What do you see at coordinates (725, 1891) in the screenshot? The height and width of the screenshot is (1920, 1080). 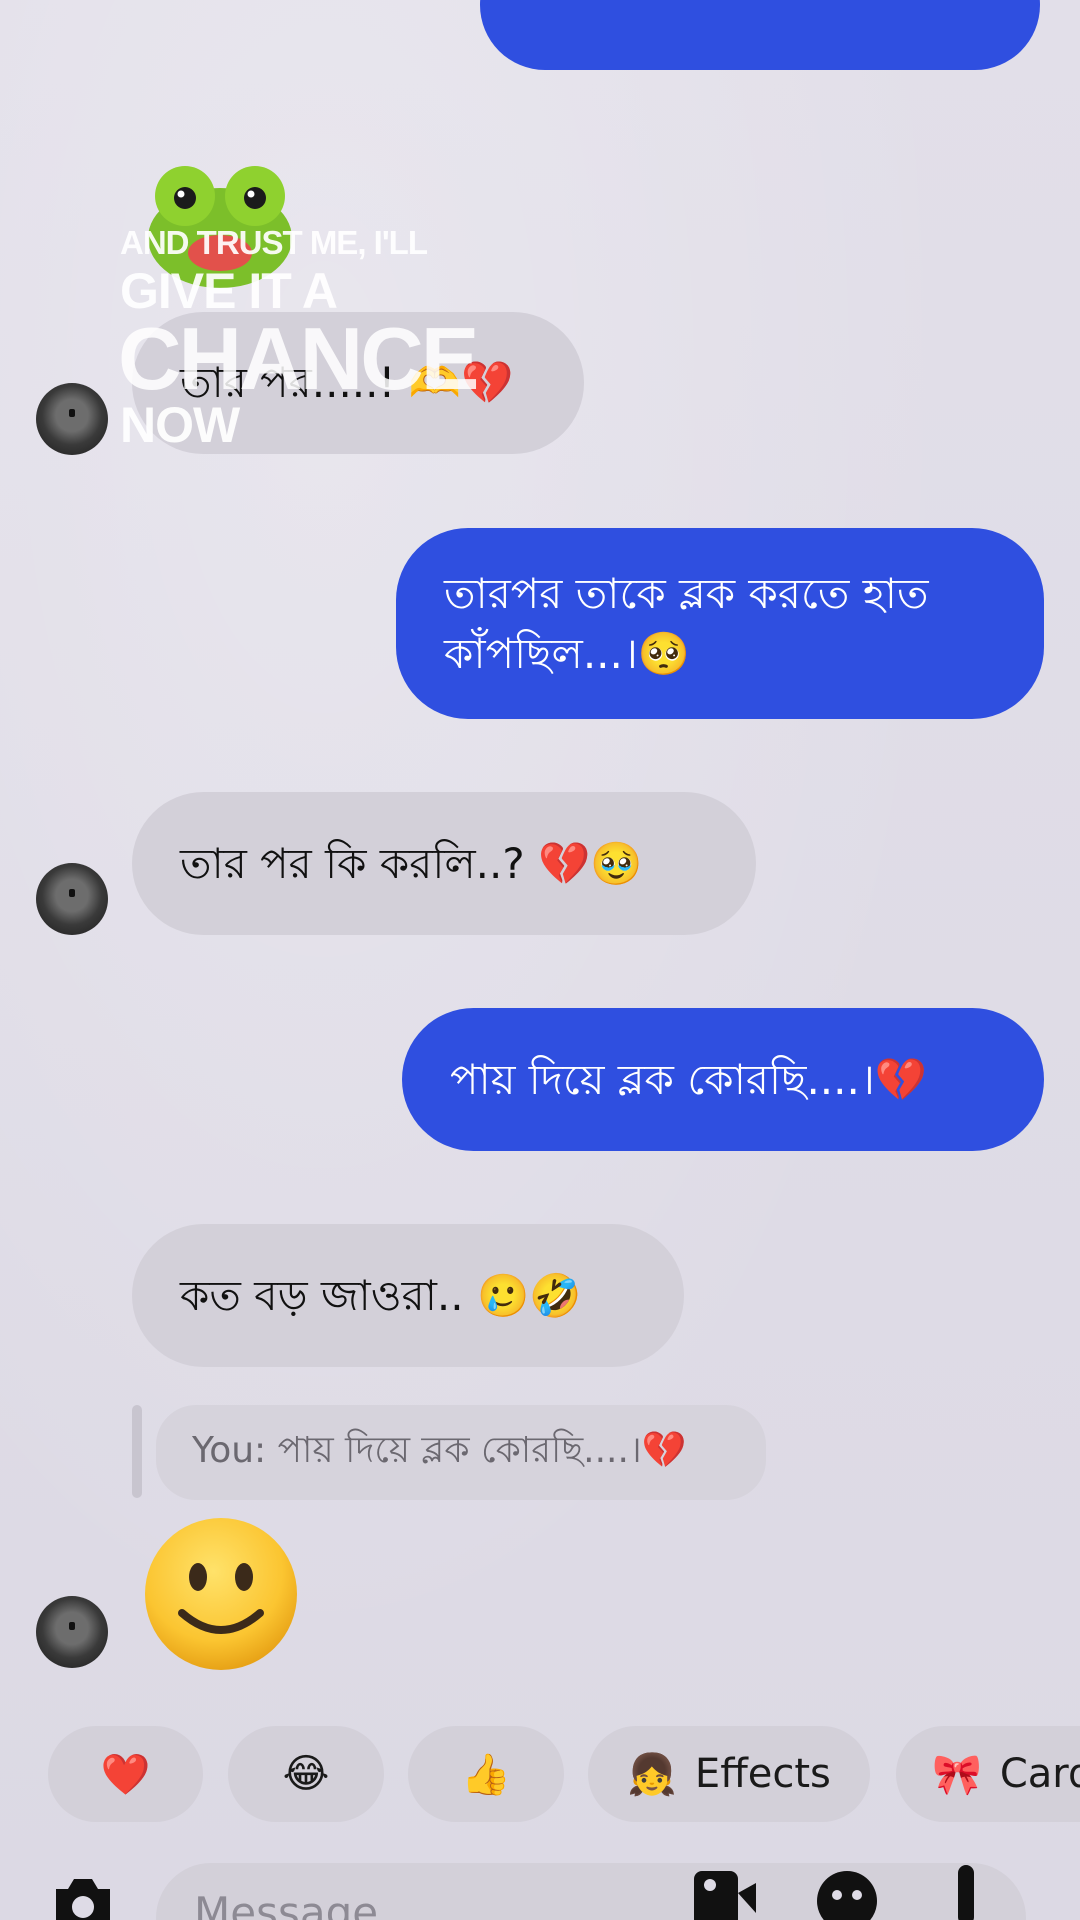 I see `gallery-icon` at bounding box center [725, 1891].